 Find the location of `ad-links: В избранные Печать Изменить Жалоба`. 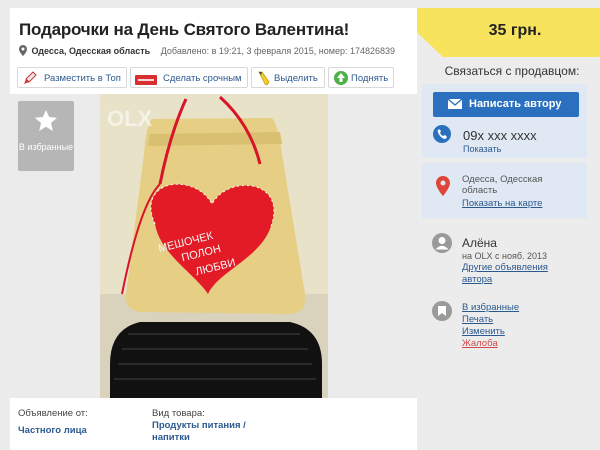

ad-links: В избранные Печать Изменить Жалоба is located at coordinates (490, 326).